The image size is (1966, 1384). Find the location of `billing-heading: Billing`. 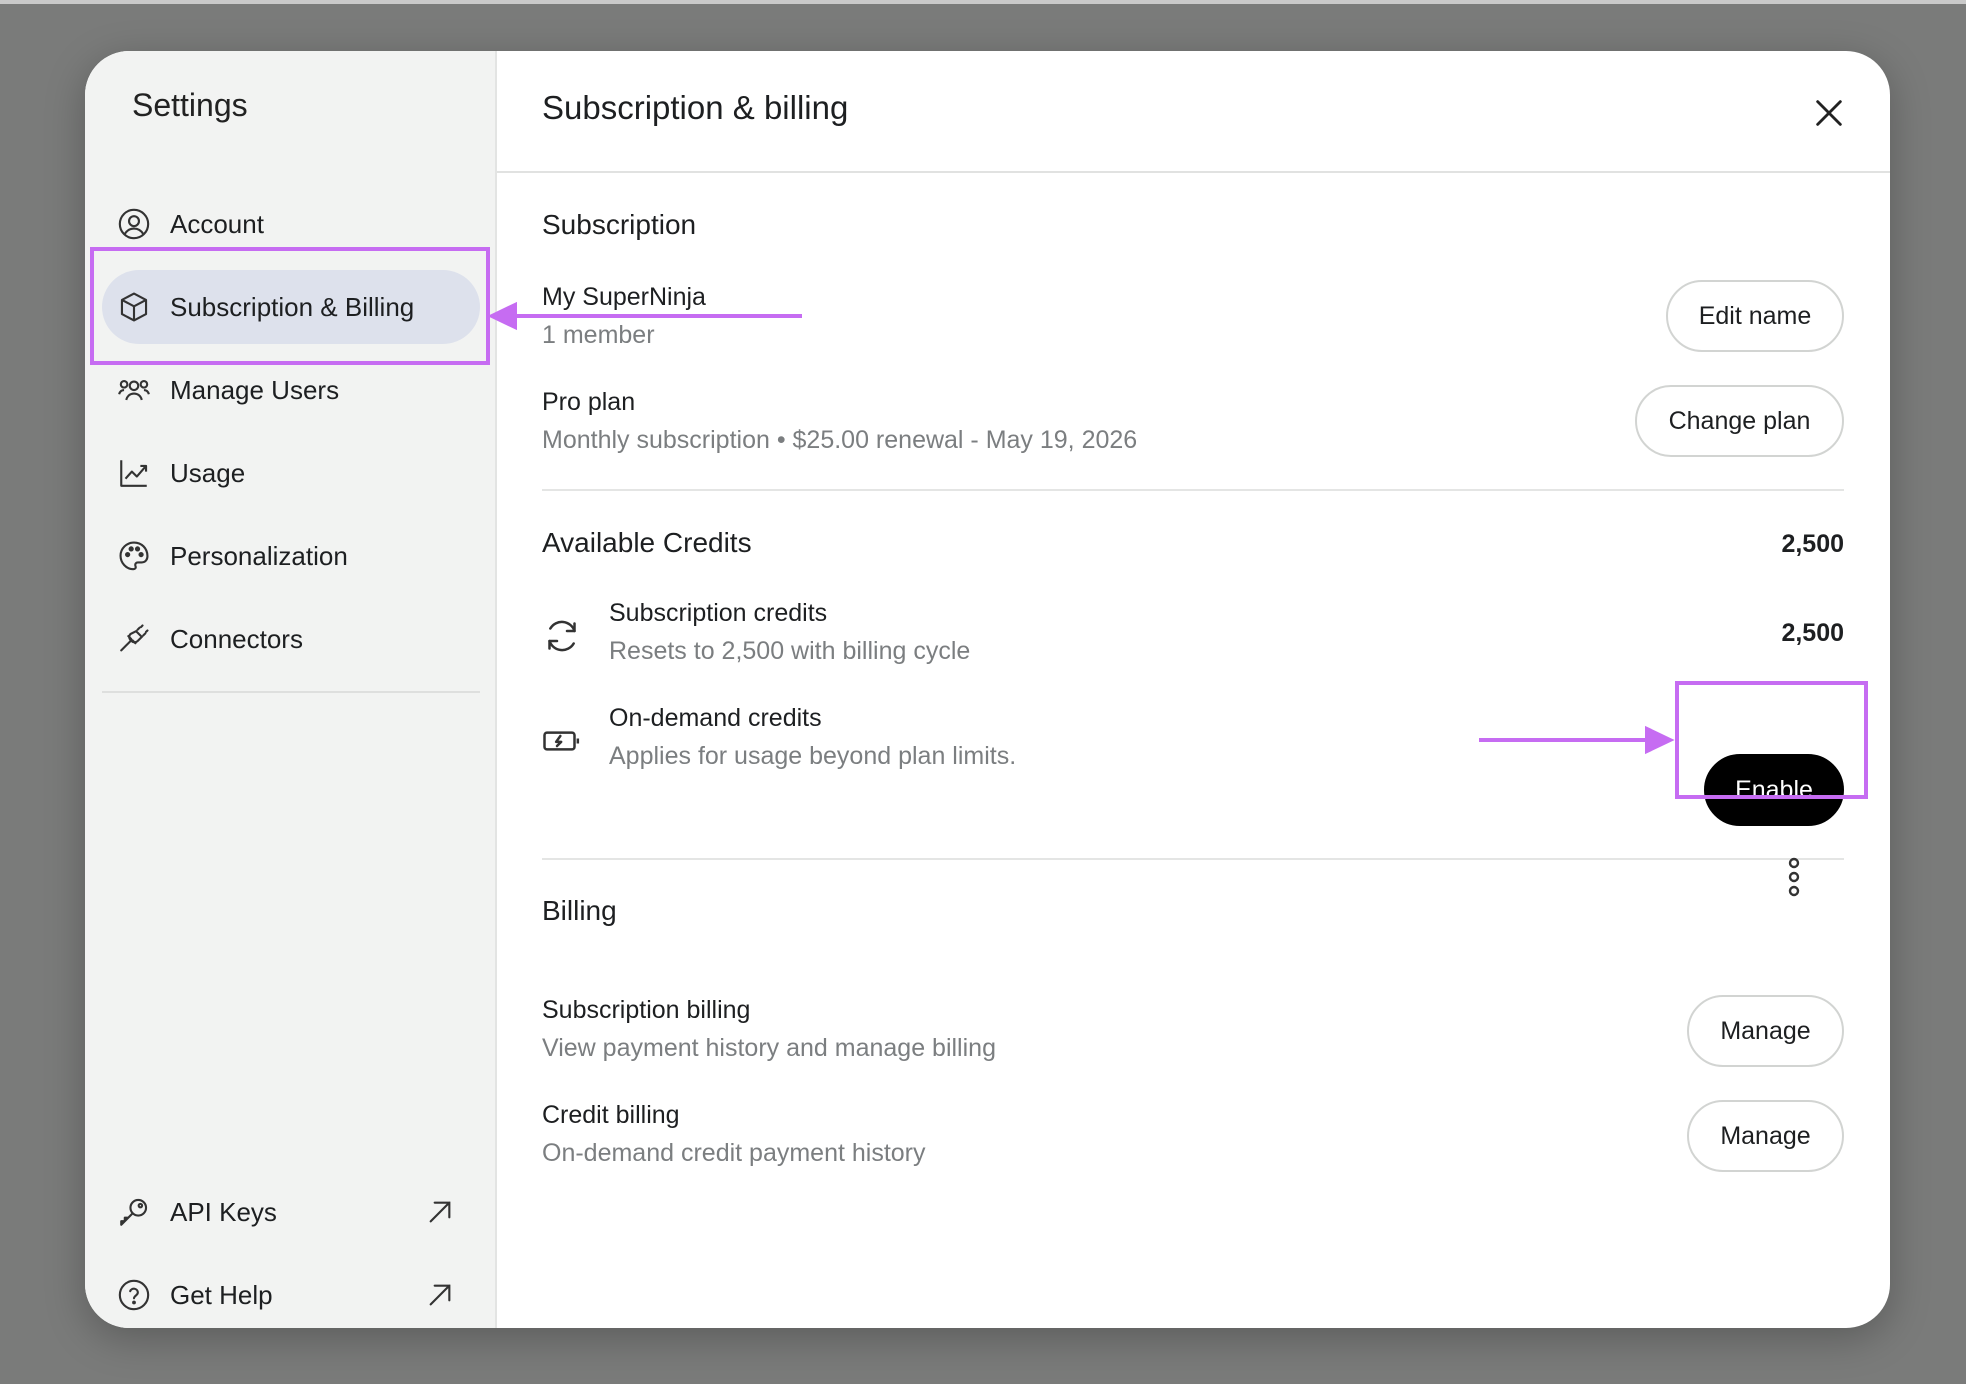

billing-heading: Billing is located at coordinates (579, 910).